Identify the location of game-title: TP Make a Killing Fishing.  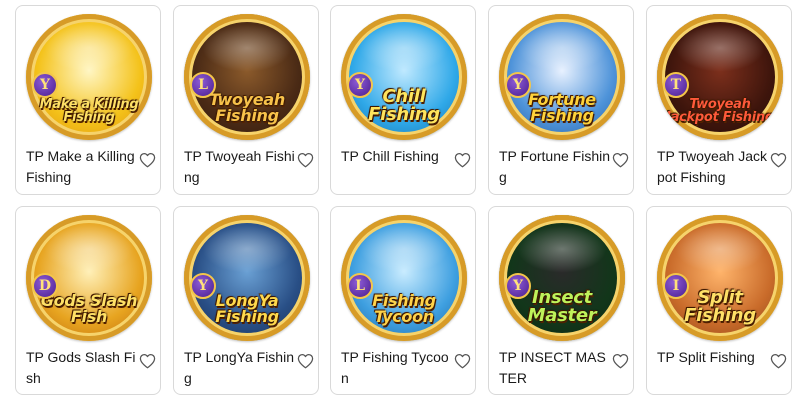
(82, 167).